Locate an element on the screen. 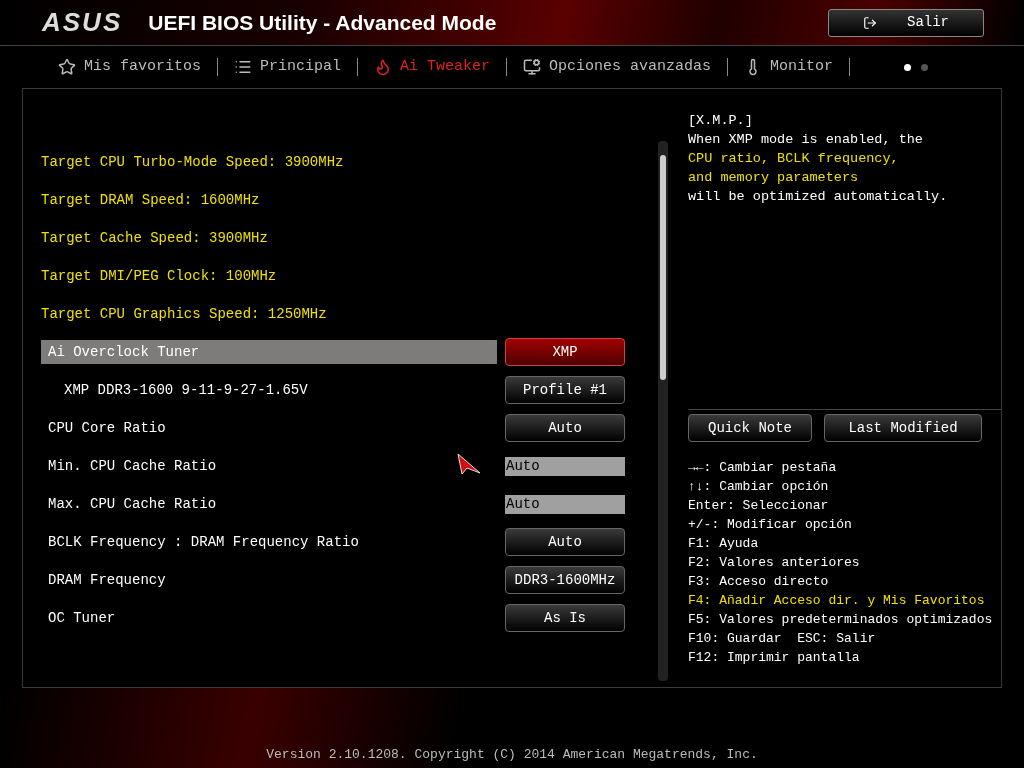 Image resolution: width=1024 pixels, height=768 pixels. value-button: XMP is located at coordinates (565, 352).